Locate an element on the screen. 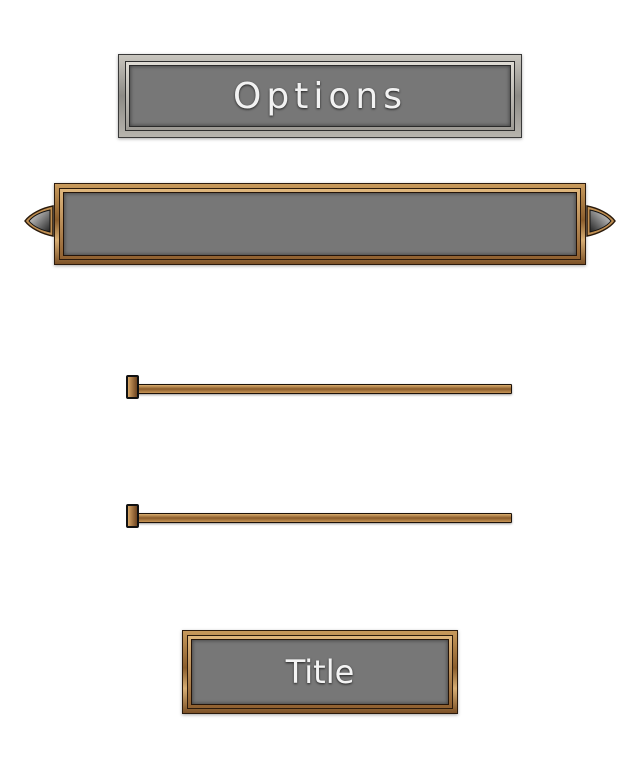 This screenshot has height=768, width=640. arrow-right-icon is located at coordinates (601, 221).